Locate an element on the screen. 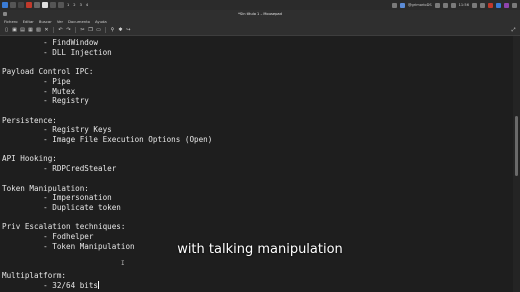 This screenshot has height=292, width=520. lock-icon is located at coordinates (474, 5).